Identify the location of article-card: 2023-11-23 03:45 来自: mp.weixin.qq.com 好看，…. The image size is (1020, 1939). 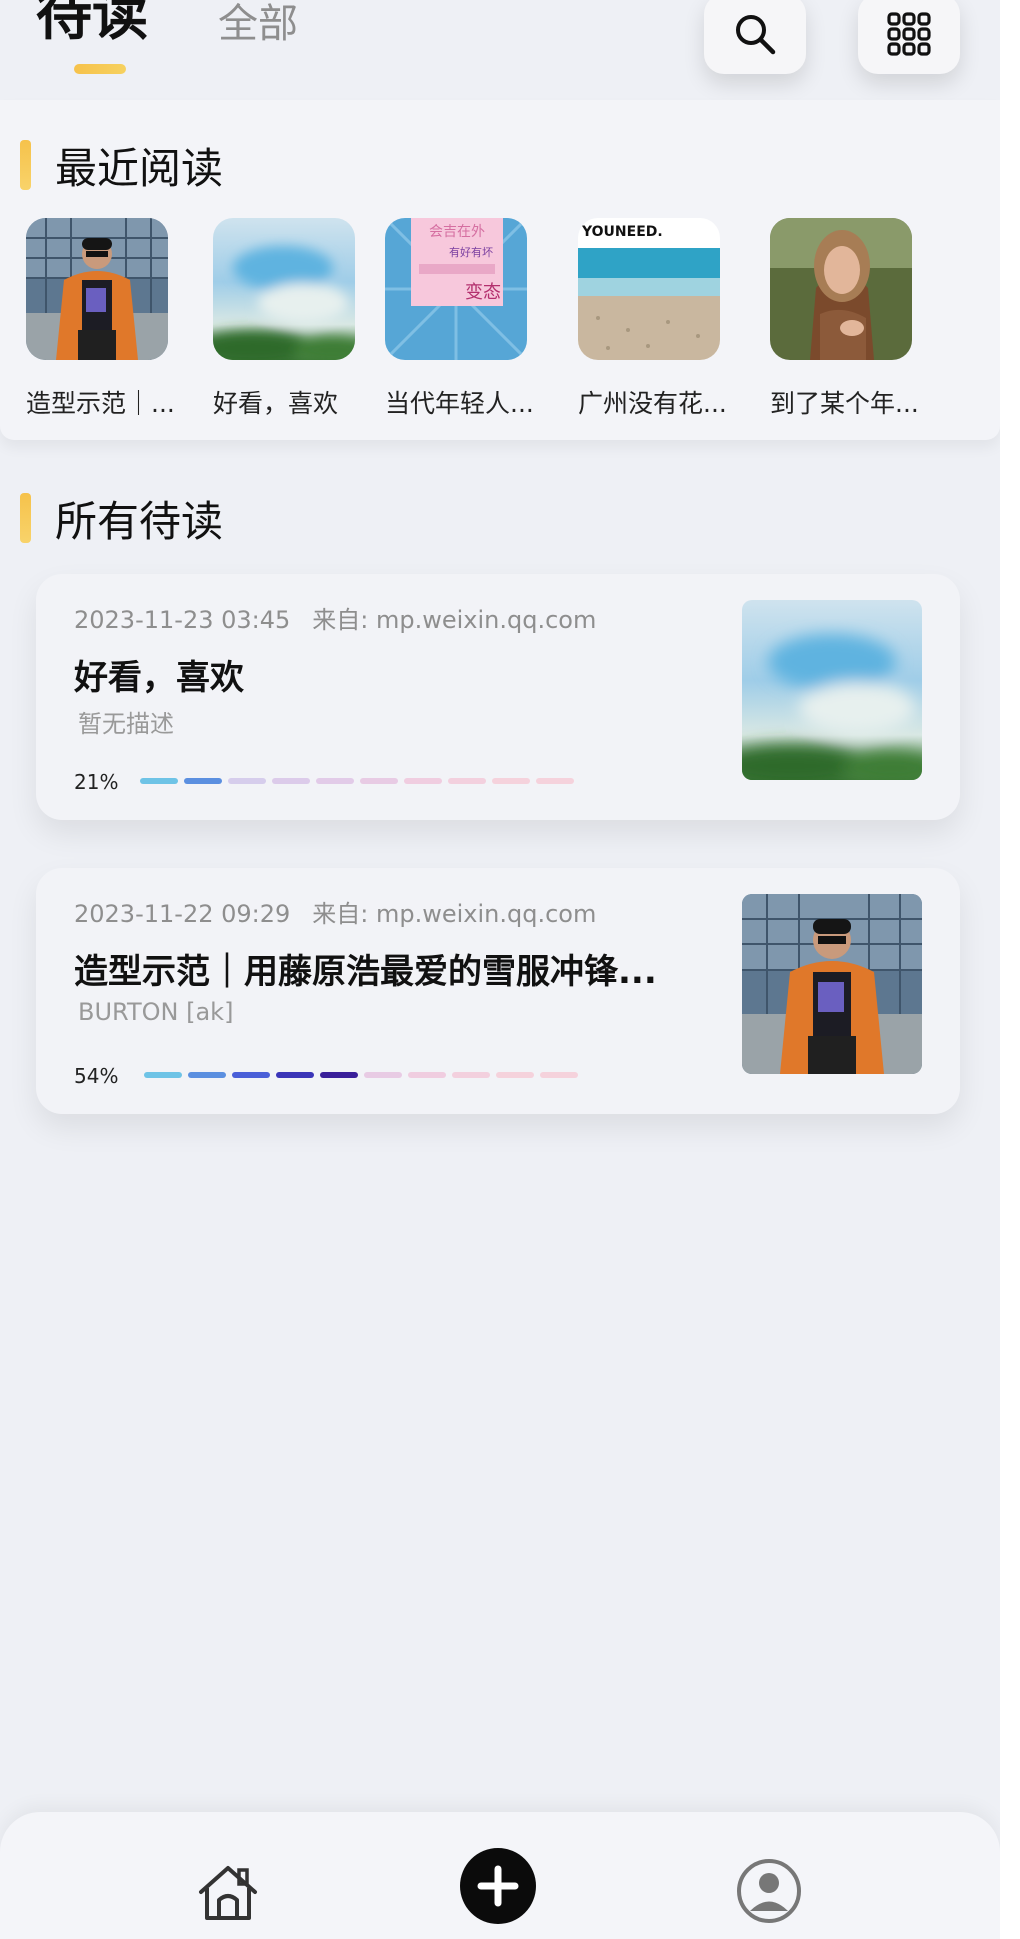
(498, 697).